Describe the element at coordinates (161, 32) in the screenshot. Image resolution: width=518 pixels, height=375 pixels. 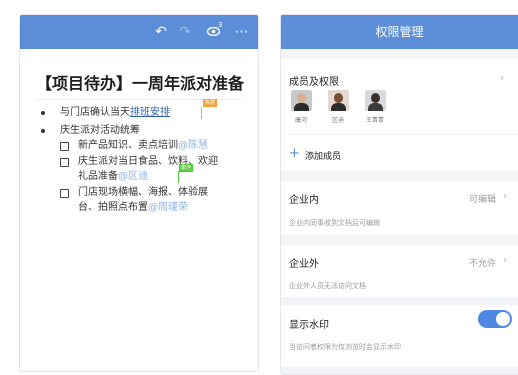
I see `undo-icon: ↶` at that location.